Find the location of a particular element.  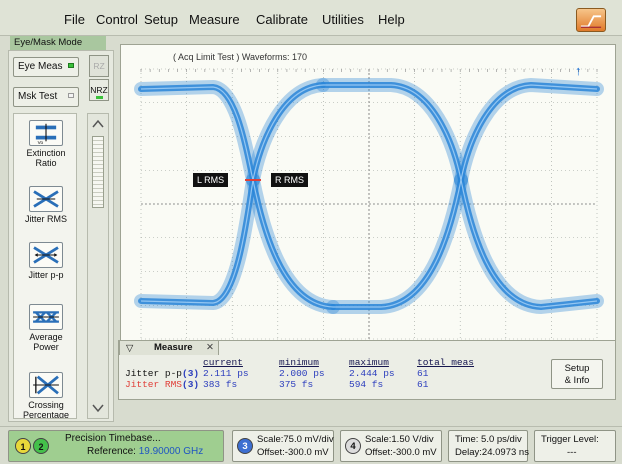

right-rms-marker: R RMS is located at coordinates (289, 180).